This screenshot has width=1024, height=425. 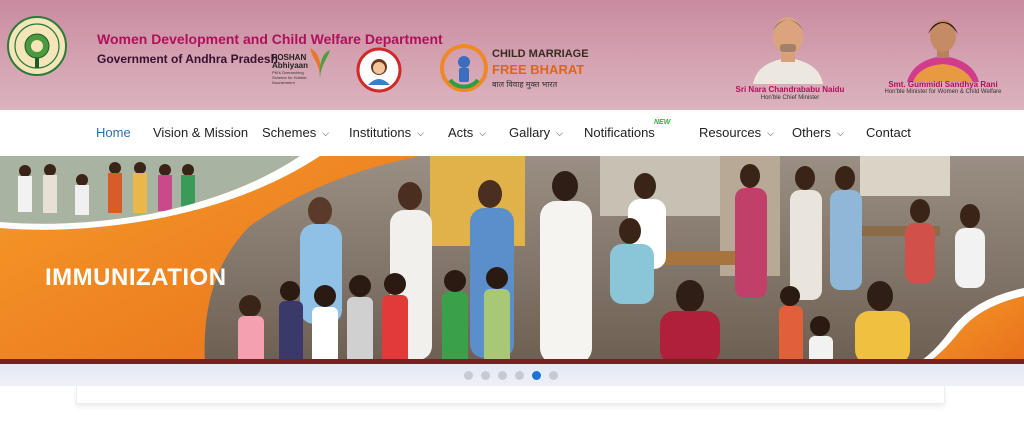 I want to click on nav-vision-mission-label: Vision & Mission, so click(x=201, y=132).